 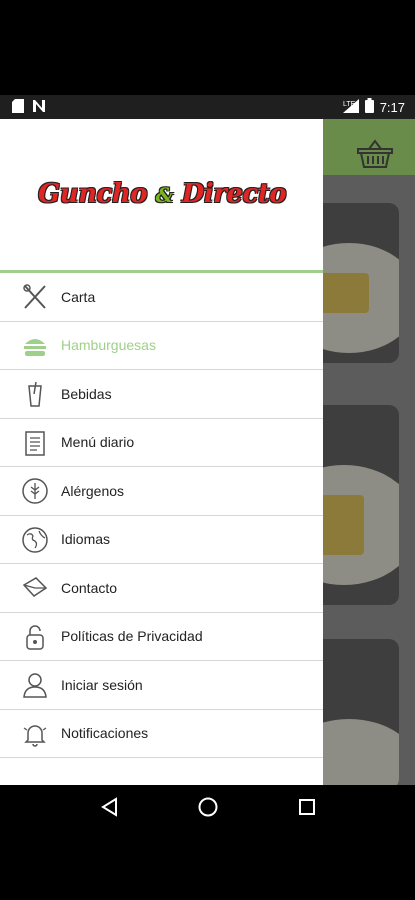 What do you see at coordinates (35, 685) in the screenshot?
I see `user-icon` at bounding box center [35, 685].